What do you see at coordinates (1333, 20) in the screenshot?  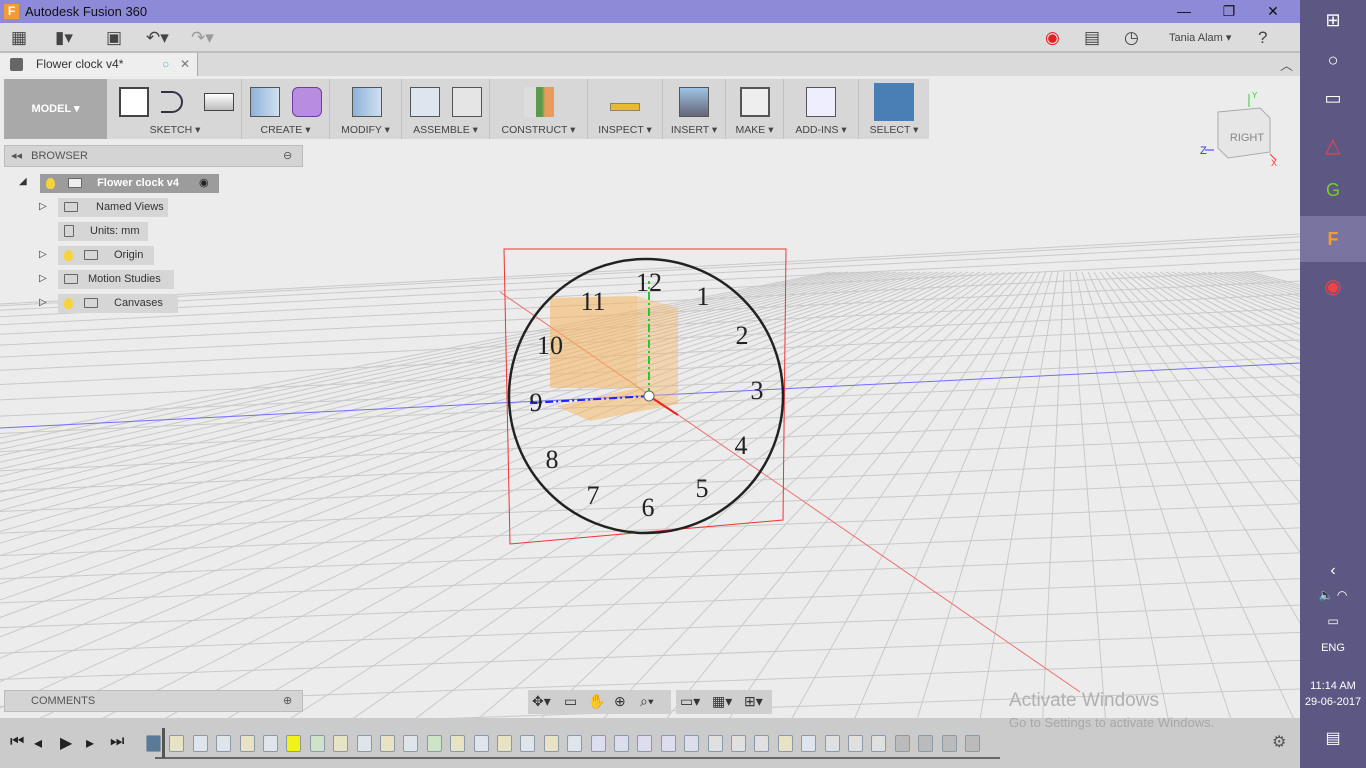 I see `windows-start-icon: ⊞` at bounding box center [1333, 20].